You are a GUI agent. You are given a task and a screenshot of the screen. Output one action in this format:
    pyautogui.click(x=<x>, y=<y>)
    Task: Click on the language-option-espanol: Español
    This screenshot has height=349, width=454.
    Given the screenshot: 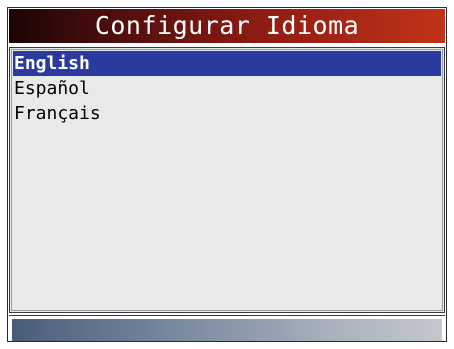 What is the action you would take?
    pyautogui.click(x=227, y=88)
    